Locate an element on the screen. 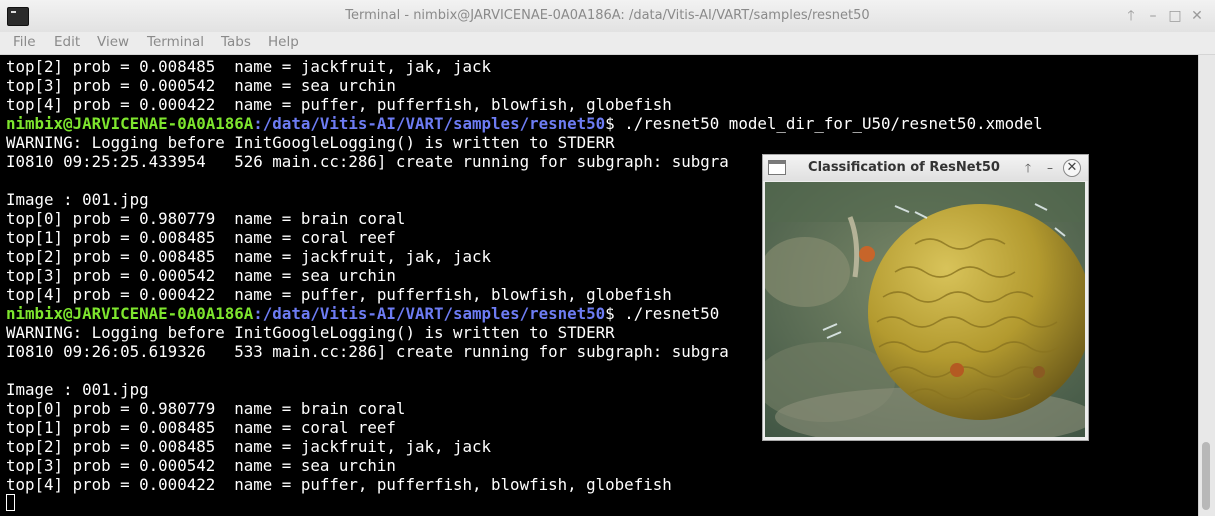 This screenshot has width=1215, height=516. menu-bar: File Edit View Terminal Tabs Help is located at coordinates (607, 43).